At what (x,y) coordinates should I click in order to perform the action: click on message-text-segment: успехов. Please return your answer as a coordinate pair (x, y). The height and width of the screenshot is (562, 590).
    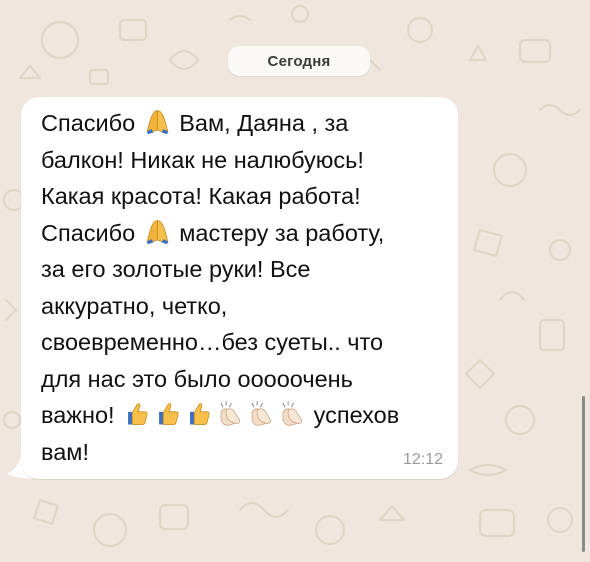
    Looking at the image, I should click on (353, 415).